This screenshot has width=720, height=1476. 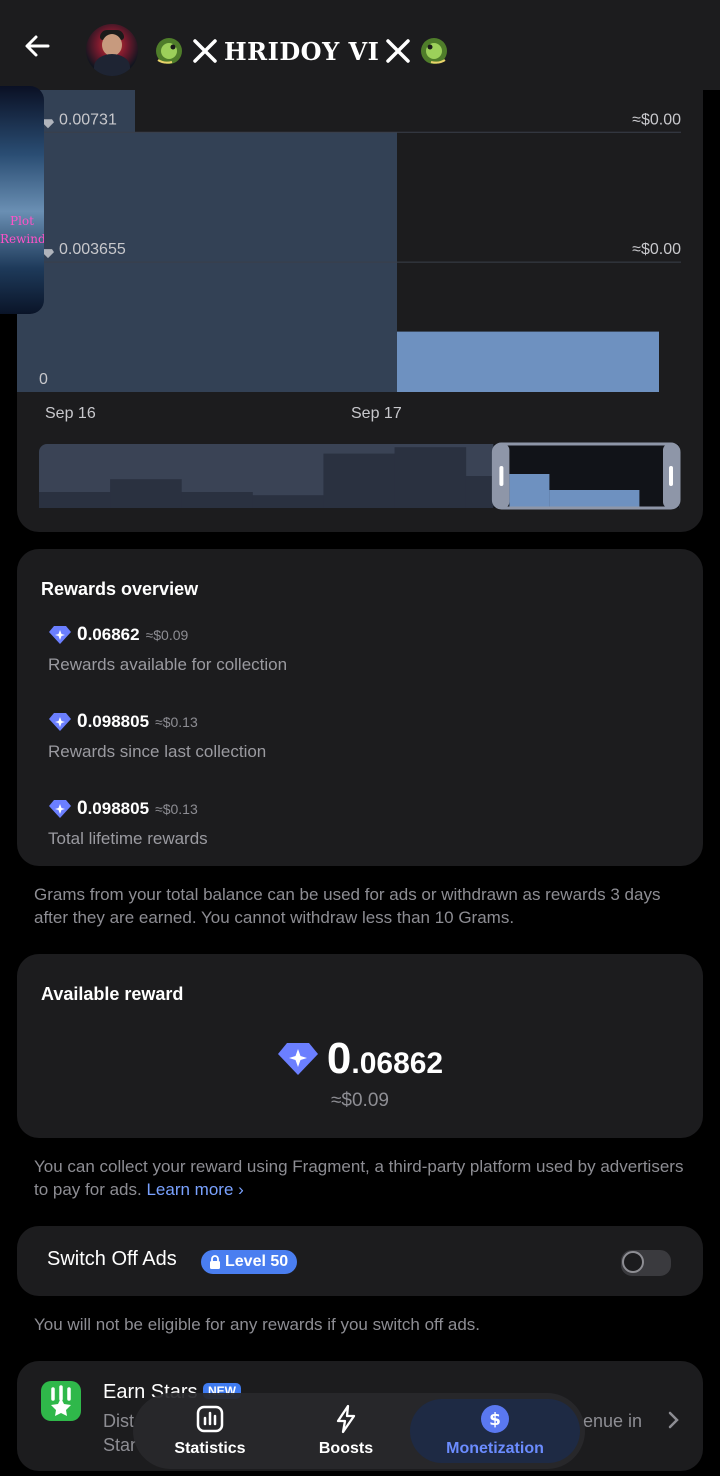 What do you see at coordinates (339, 1058) in the screenshot?
I see `reward-int: 0` at bounding box center [339, 1058].